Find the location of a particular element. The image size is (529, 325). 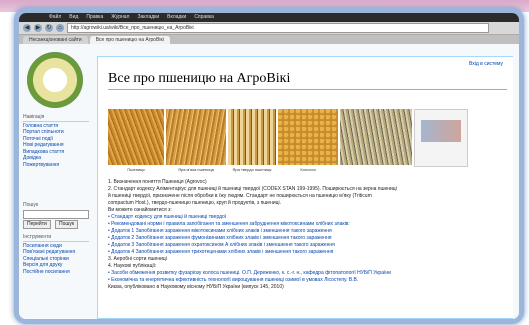

list-item: 1. Визначення поняття Пшениця (Agrovoc) is located at coordinates (157, 182).